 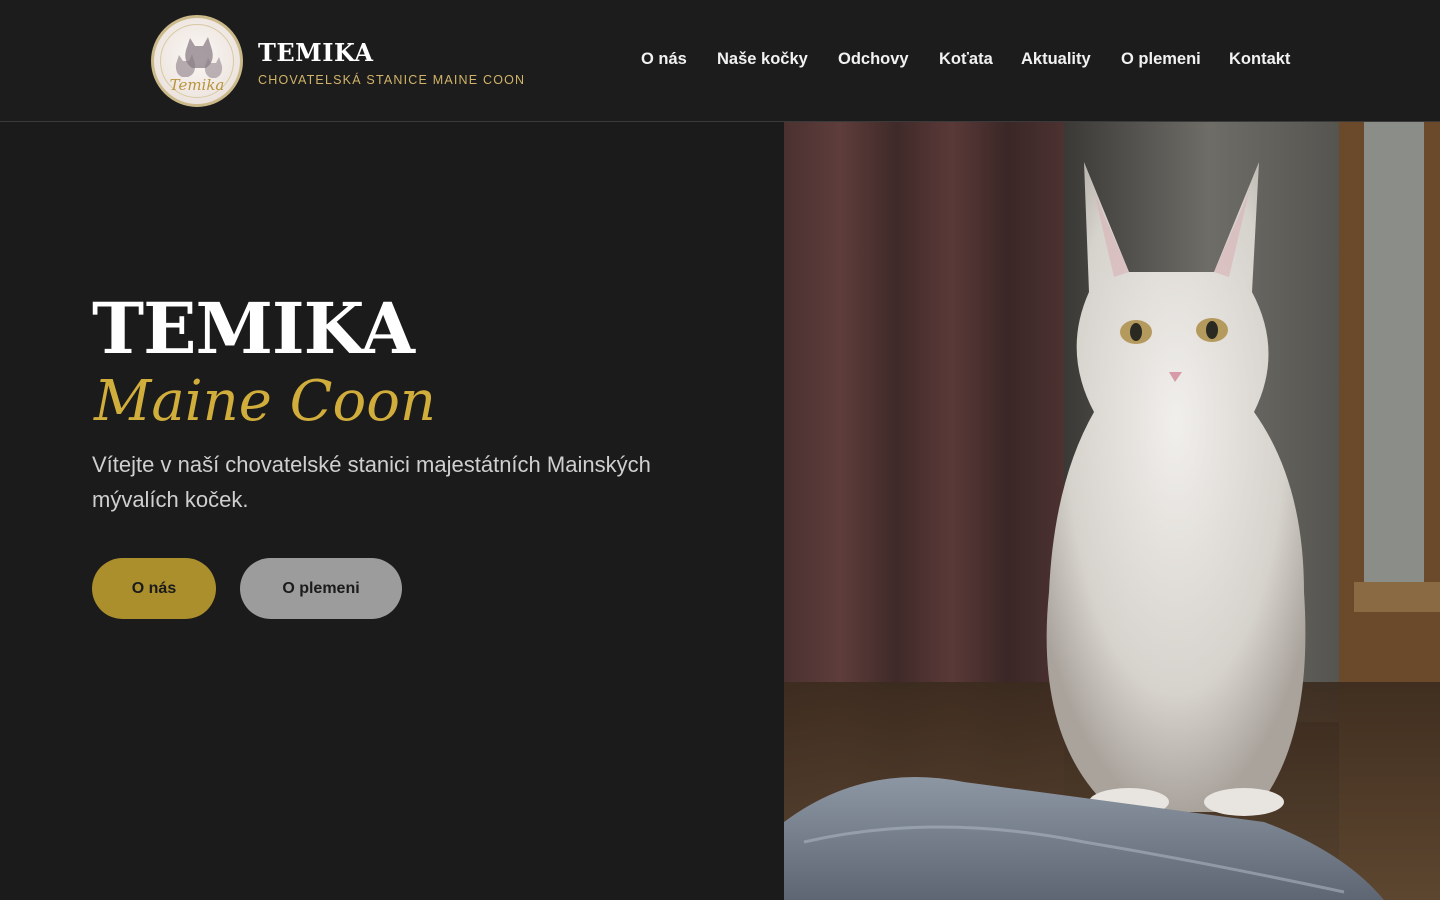 What do you see at coordinates (315, 52) in the screenshot?
I see `brand-title: TEMIKA` at bounding box center [315, 52].